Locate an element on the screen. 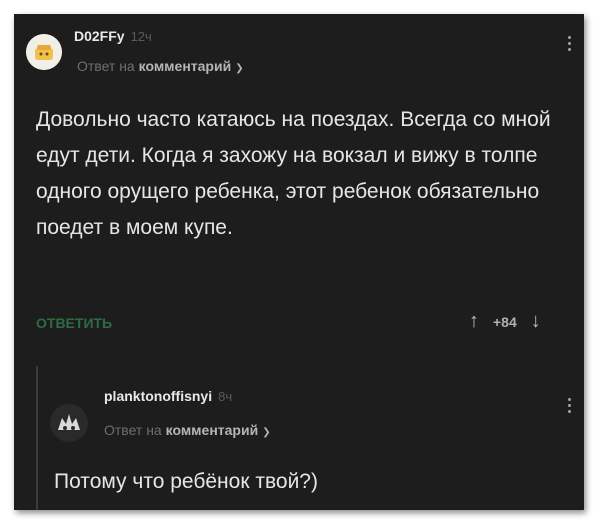 This screenshot has width=600, height=525. reply-button: ОТВЕТИТЬ is located at coordinates (74, 323).